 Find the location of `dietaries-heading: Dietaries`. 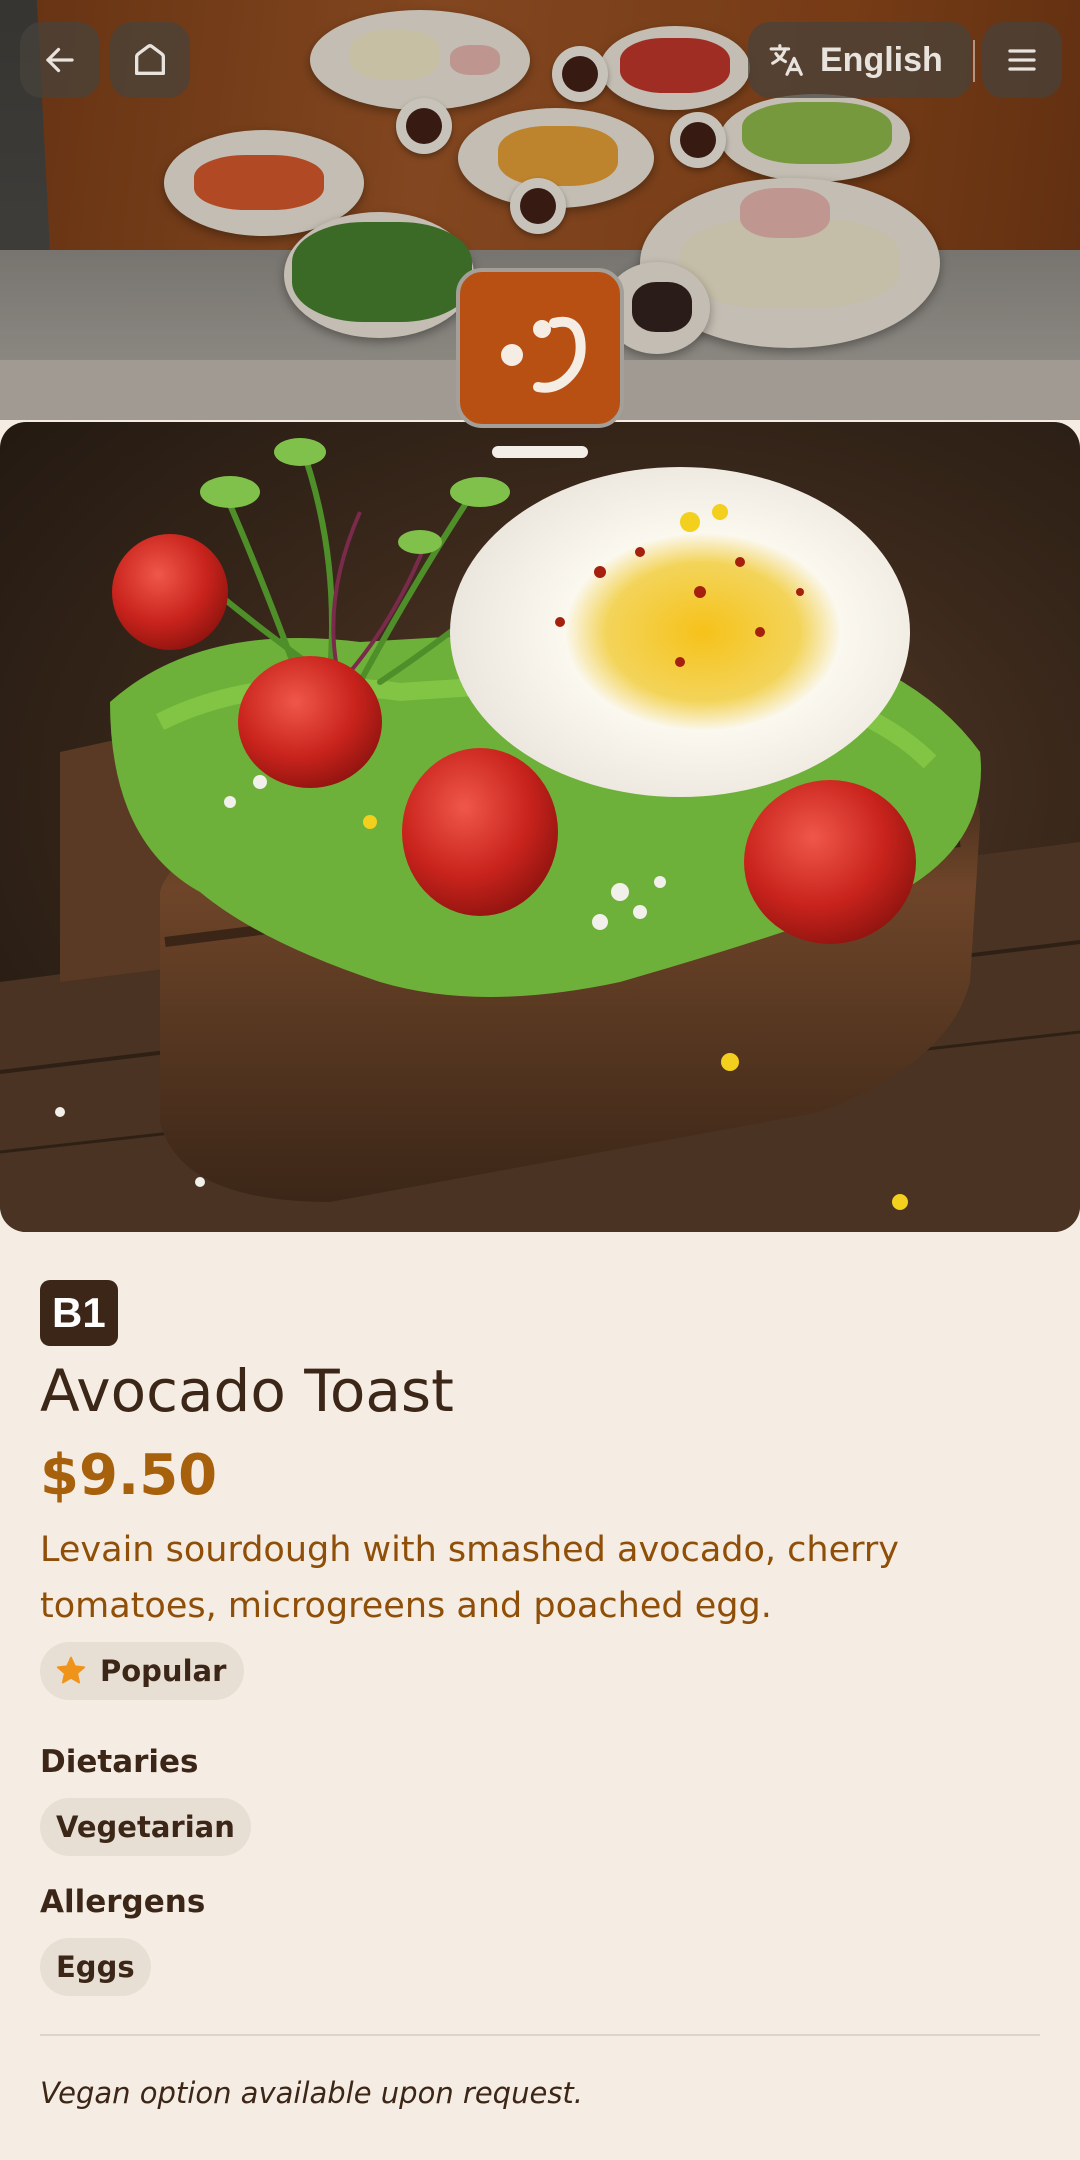

dietaries-heading: Dietaries is located at coordinates (119, 1762).